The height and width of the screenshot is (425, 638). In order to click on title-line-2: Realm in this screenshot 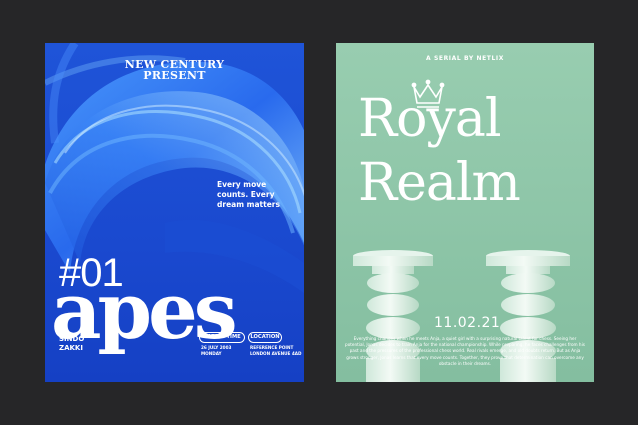, I will do `click(439, 183)`.